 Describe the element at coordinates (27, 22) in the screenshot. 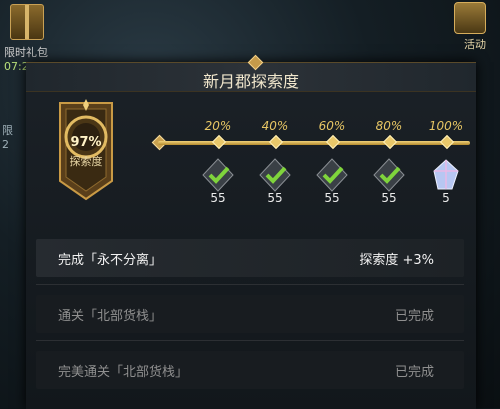

I see `gift-box-icon` at that location.